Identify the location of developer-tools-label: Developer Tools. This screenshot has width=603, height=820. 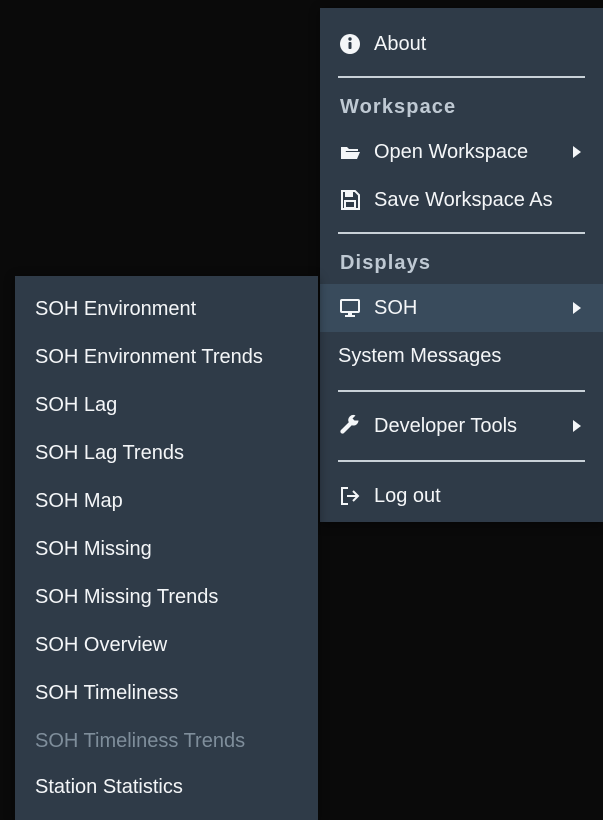
(446, 425).